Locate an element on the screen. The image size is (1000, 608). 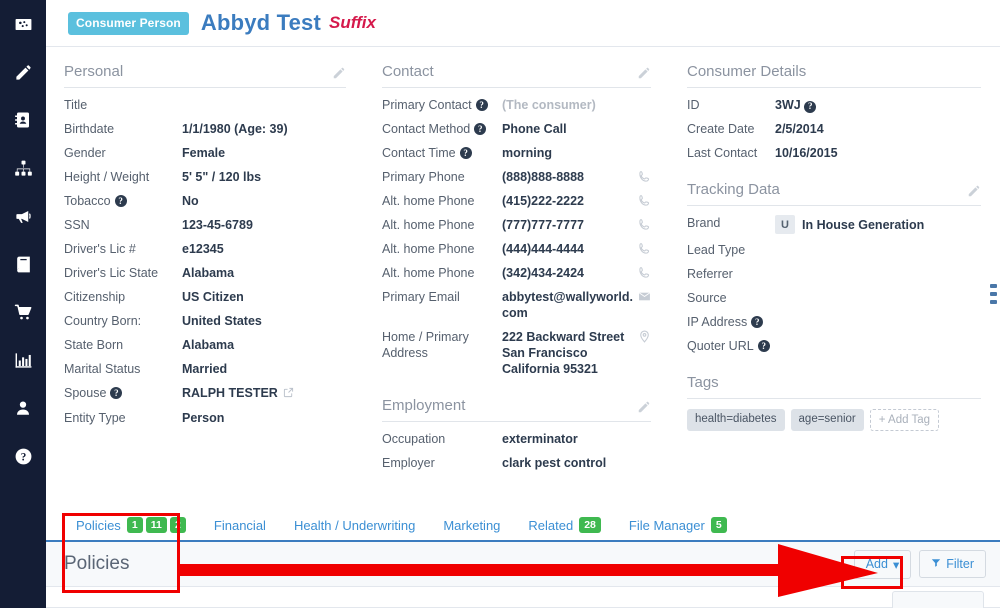
edit-personal-pencil-icon is located at coordinates (339, 73).